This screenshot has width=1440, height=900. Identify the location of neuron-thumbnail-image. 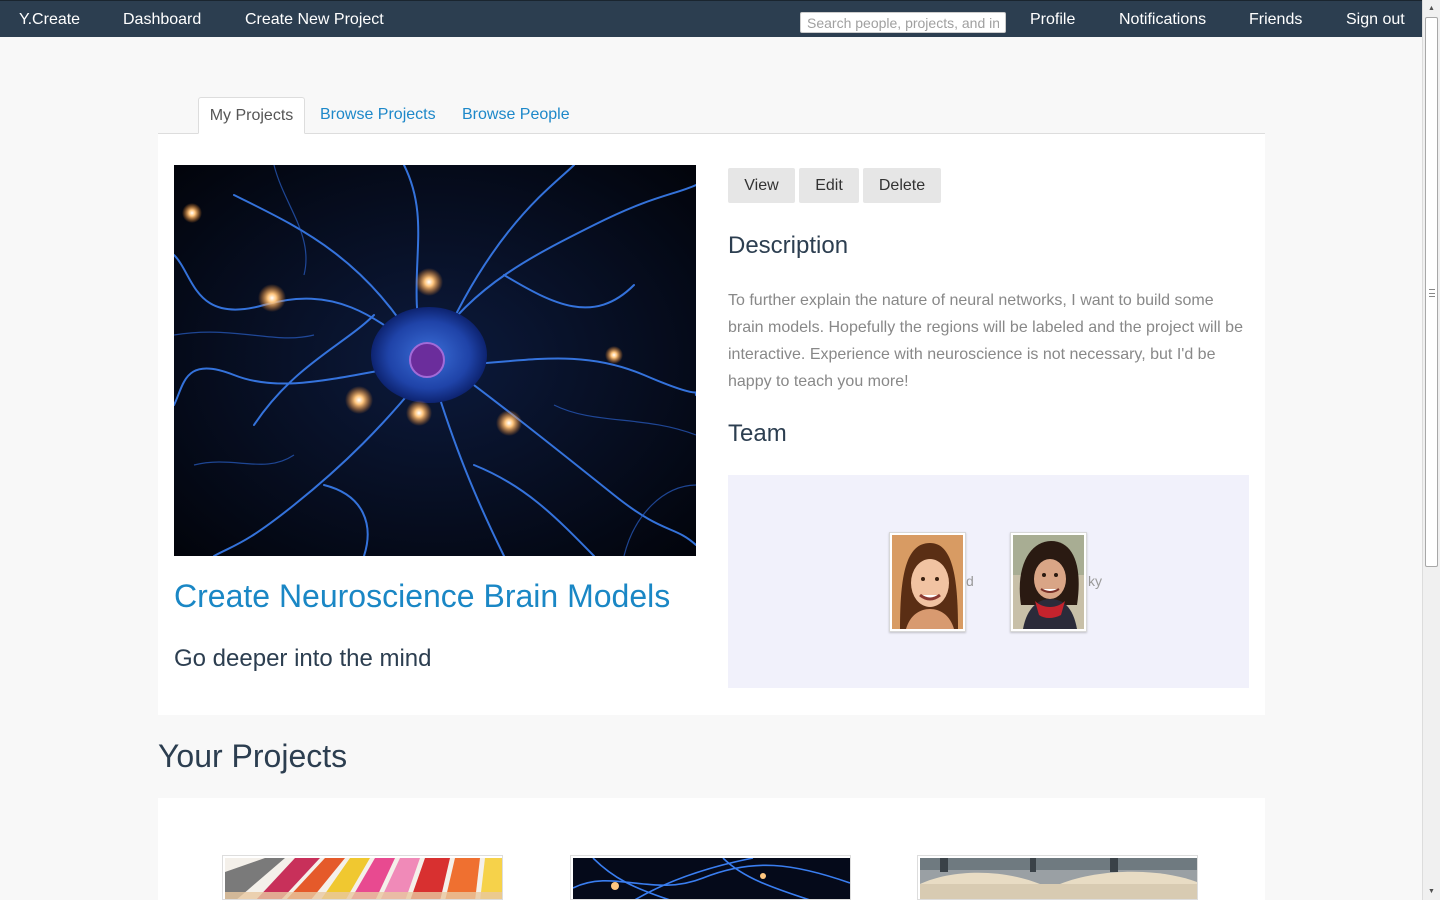
(711, 878).